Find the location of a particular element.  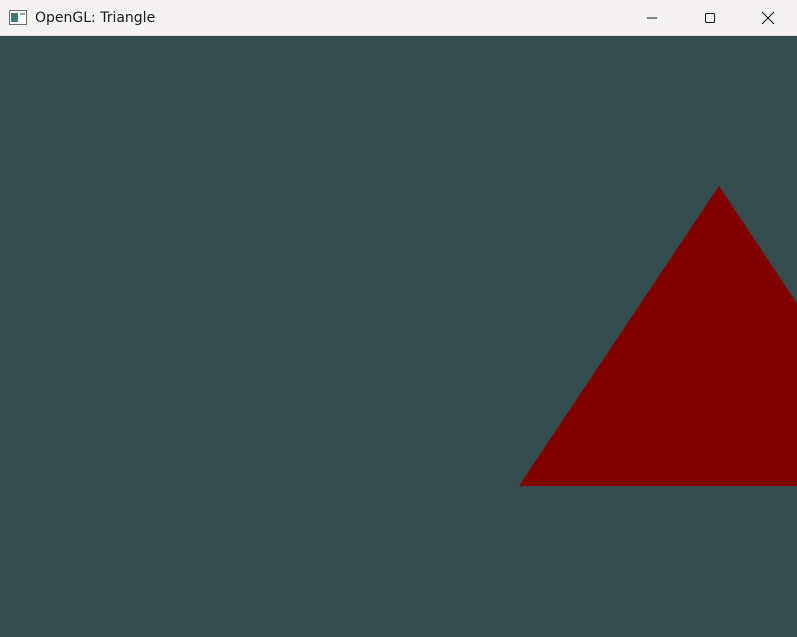

minimize-icon is located at coordinates (652, 18).